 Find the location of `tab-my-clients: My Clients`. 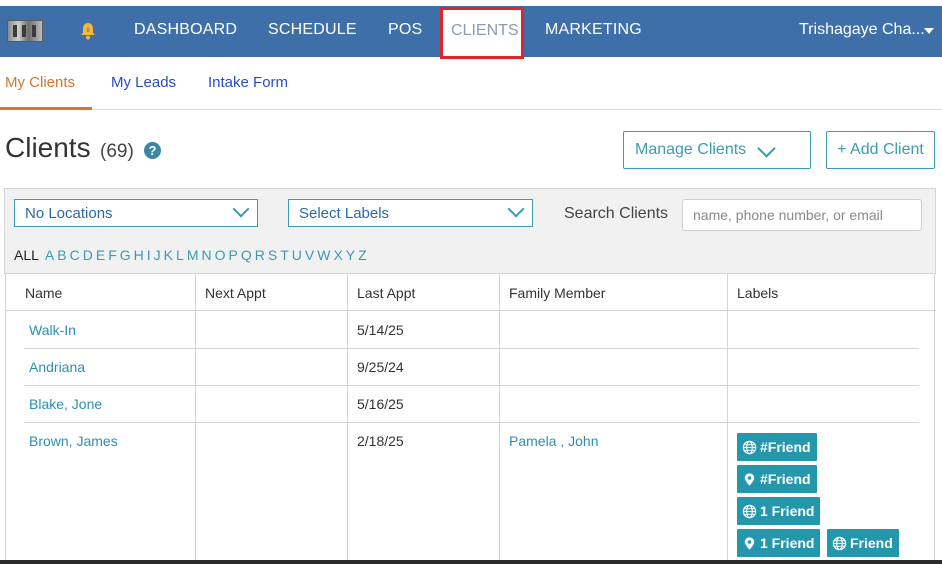

tab-my-clients: My Clients is located at coordinates (40, 82).